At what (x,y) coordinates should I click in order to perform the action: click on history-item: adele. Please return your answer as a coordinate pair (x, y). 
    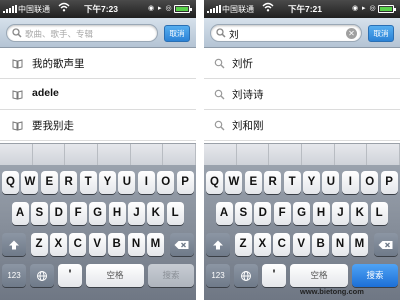
    Looking at the image, I should click on (98, 94).